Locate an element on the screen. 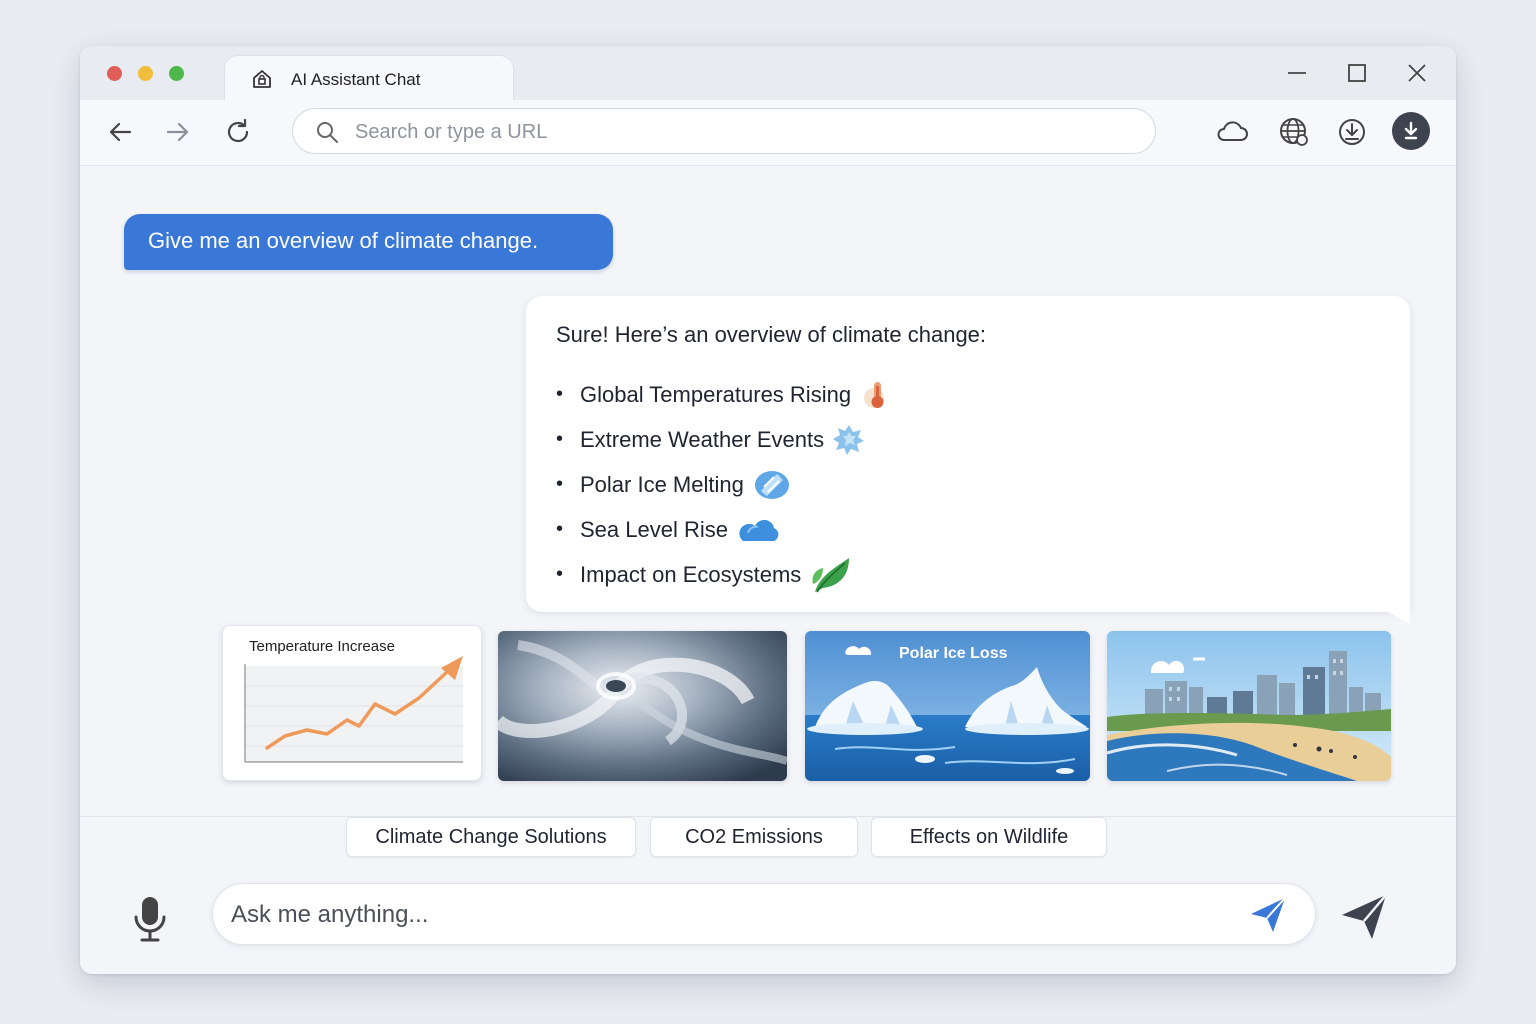  search-icon is located at coordinates (327, 132).